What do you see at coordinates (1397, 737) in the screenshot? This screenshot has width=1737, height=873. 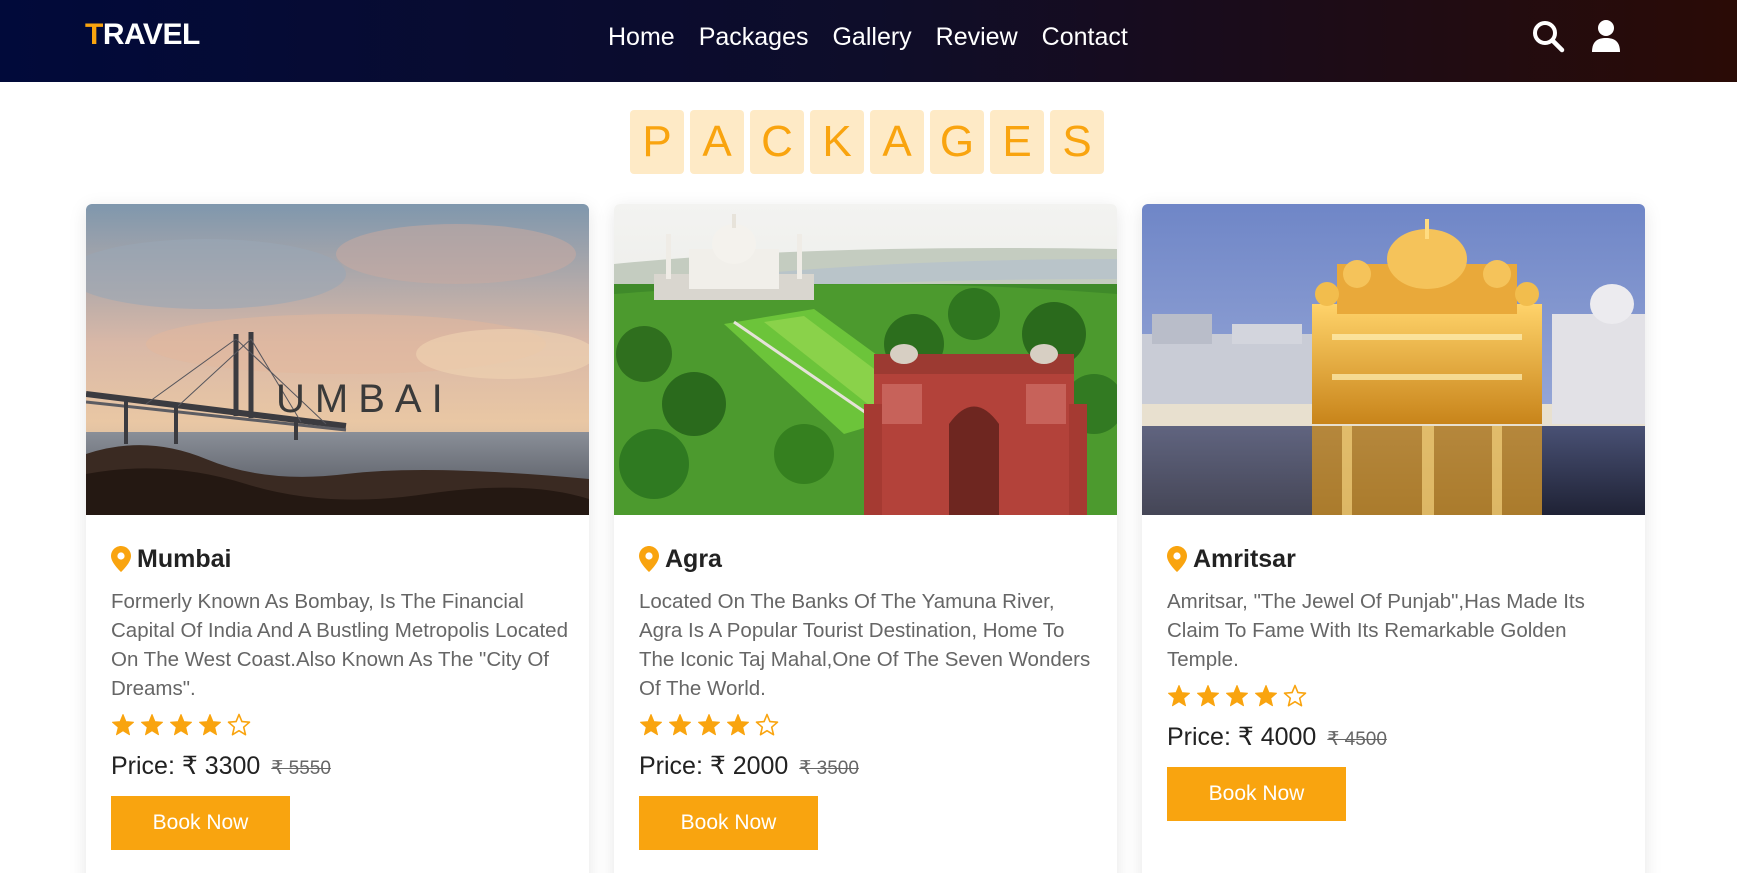 I see `price-row: Price: ₹ 4000 ₹ 4500` at bounding box center [1397, 737].